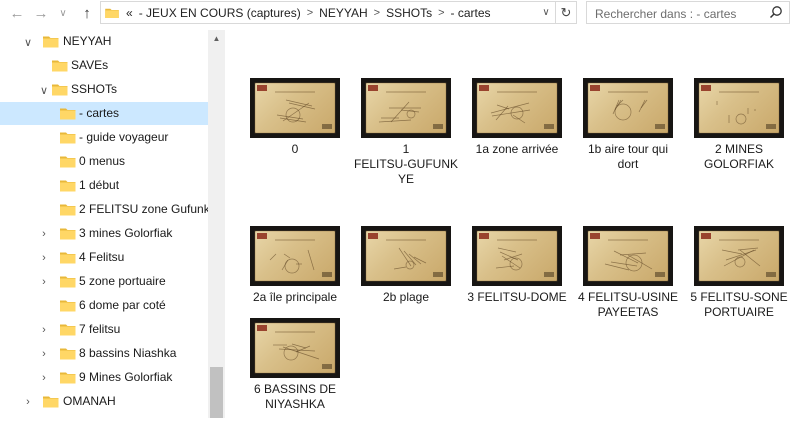  Describe the element at coordinates (94, 89) in the screenshot. I see `tree-item-label: SSHOTs` at that location.